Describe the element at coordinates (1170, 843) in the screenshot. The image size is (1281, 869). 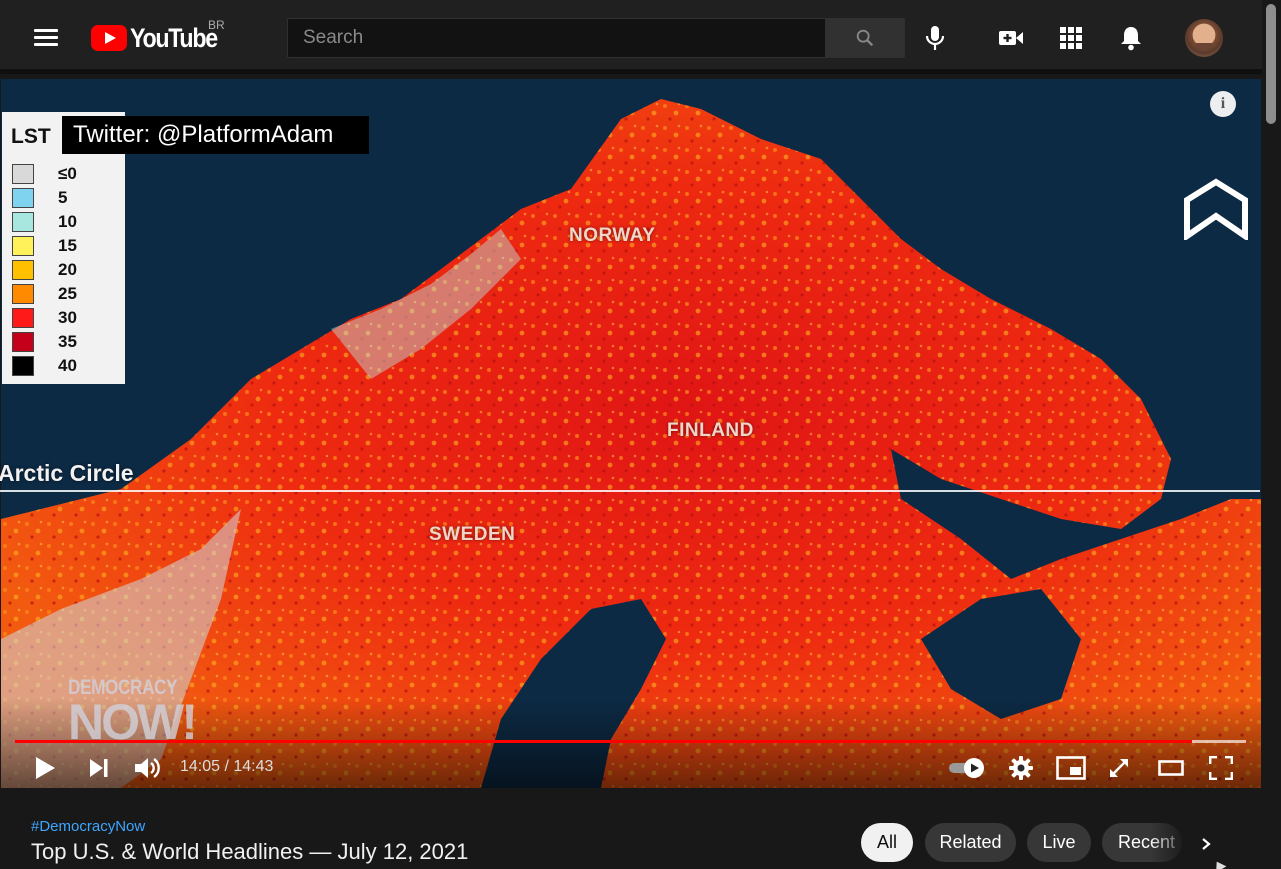
I see `chip-scroll-fade` at that location.